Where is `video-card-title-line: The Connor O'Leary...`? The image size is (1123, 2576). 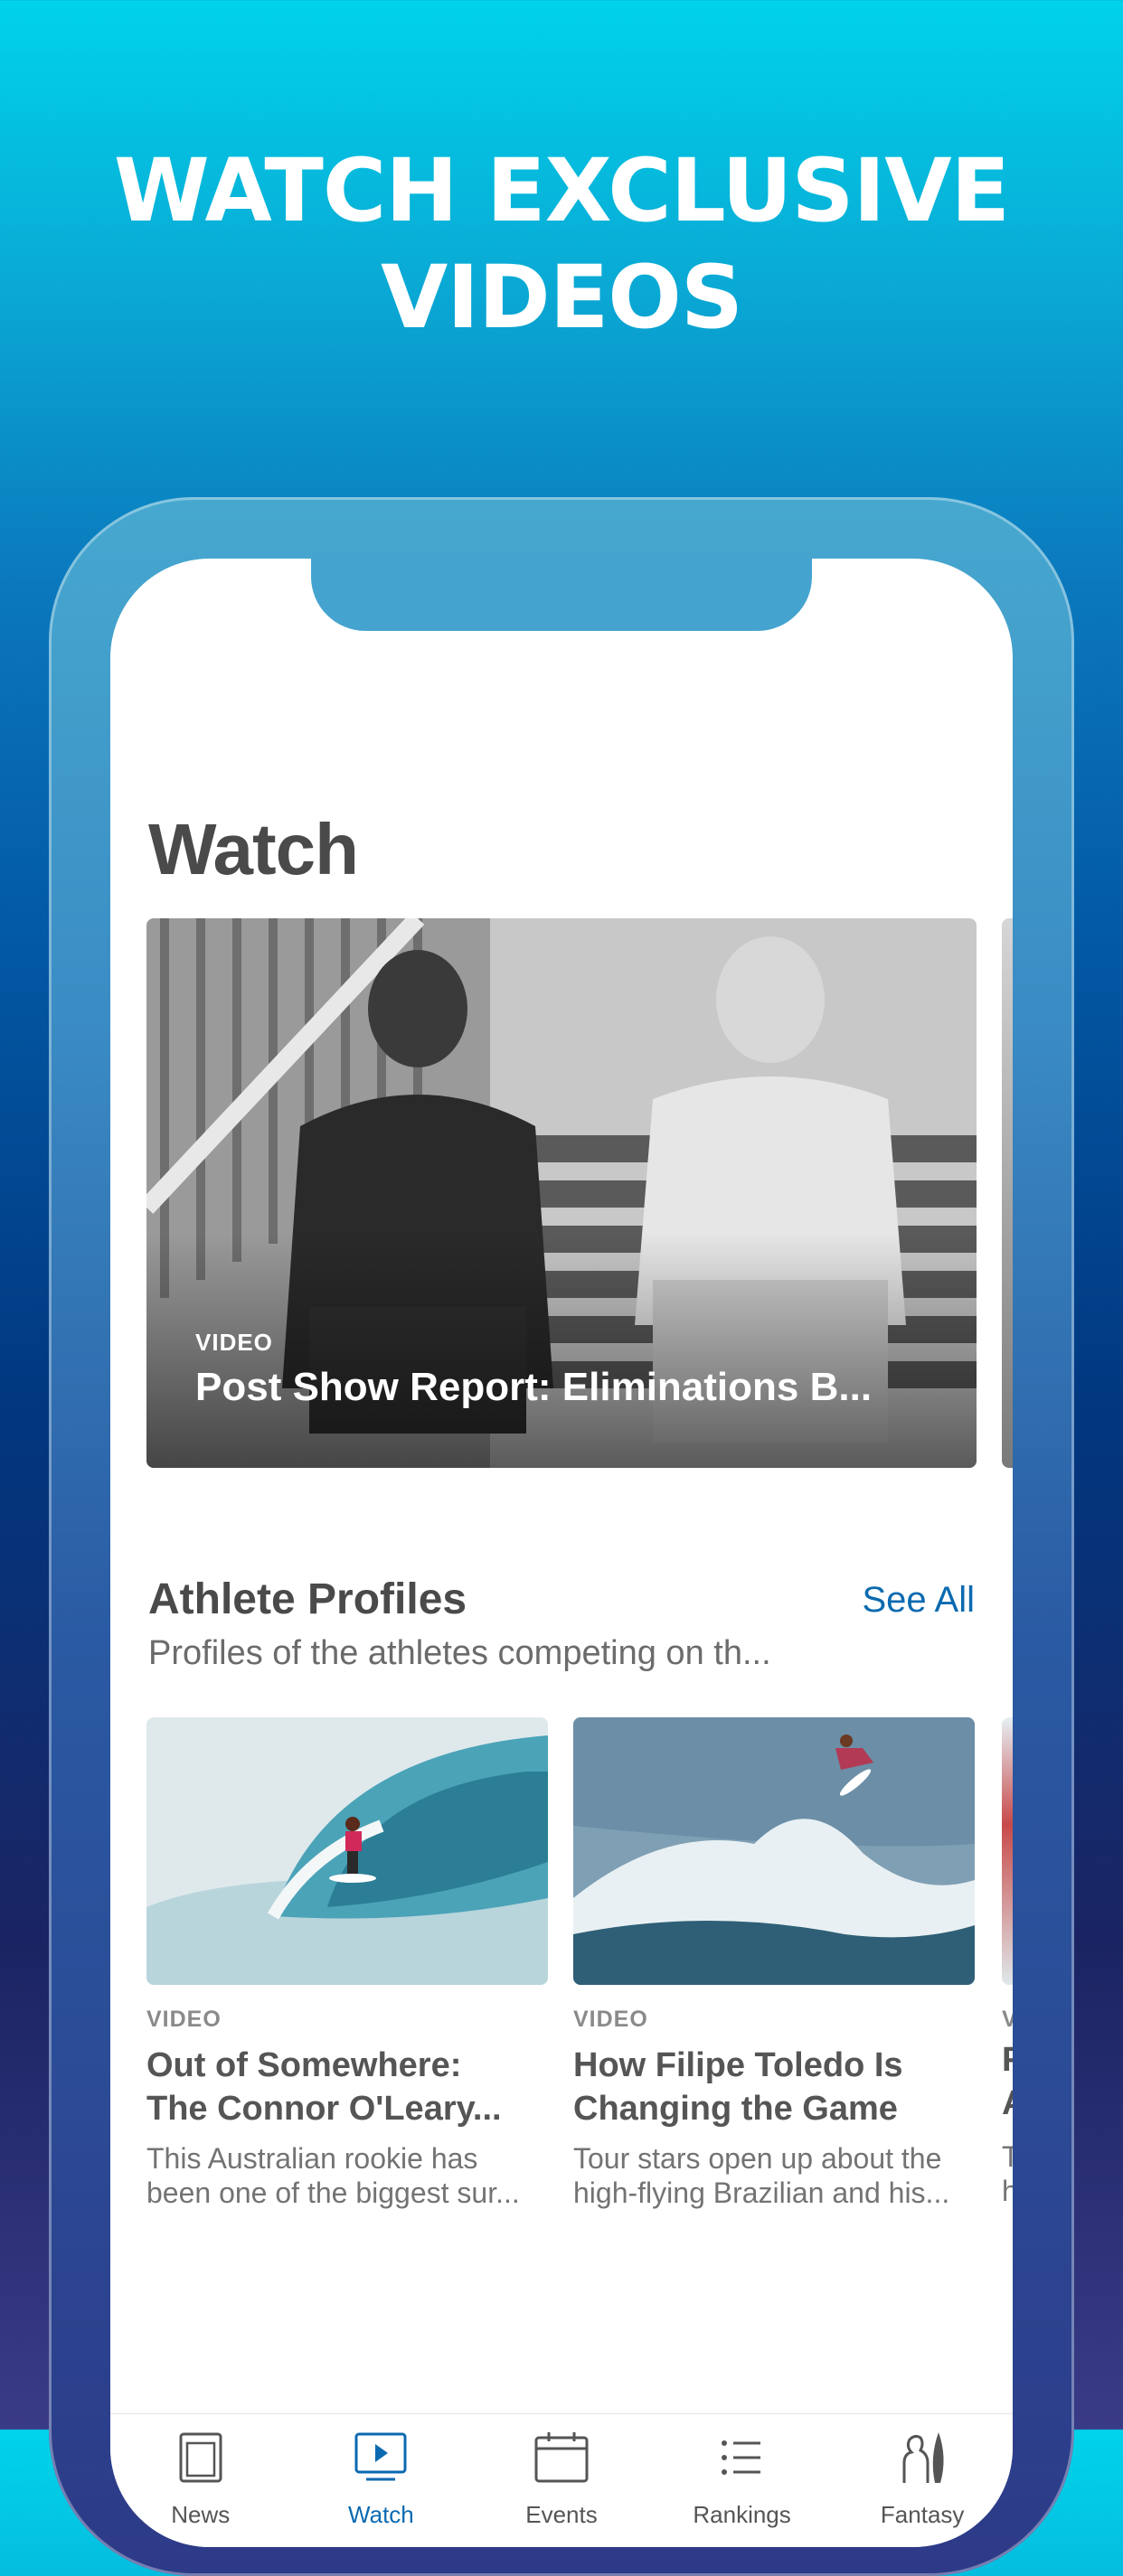 video-card-title-line: The Connor O'Leary... is located at coordinates (324, 2109).